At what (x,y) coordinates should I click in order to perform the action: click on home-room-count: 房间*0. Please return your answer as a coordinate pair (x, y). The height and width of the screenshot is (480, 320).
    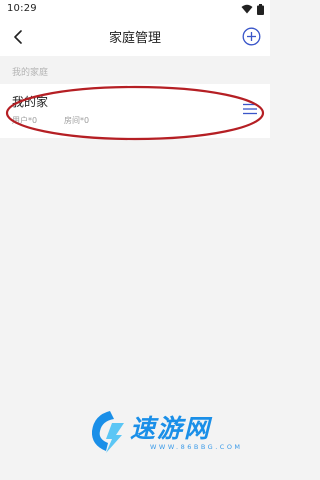
    Looking at the image, I should click on (77, 120).